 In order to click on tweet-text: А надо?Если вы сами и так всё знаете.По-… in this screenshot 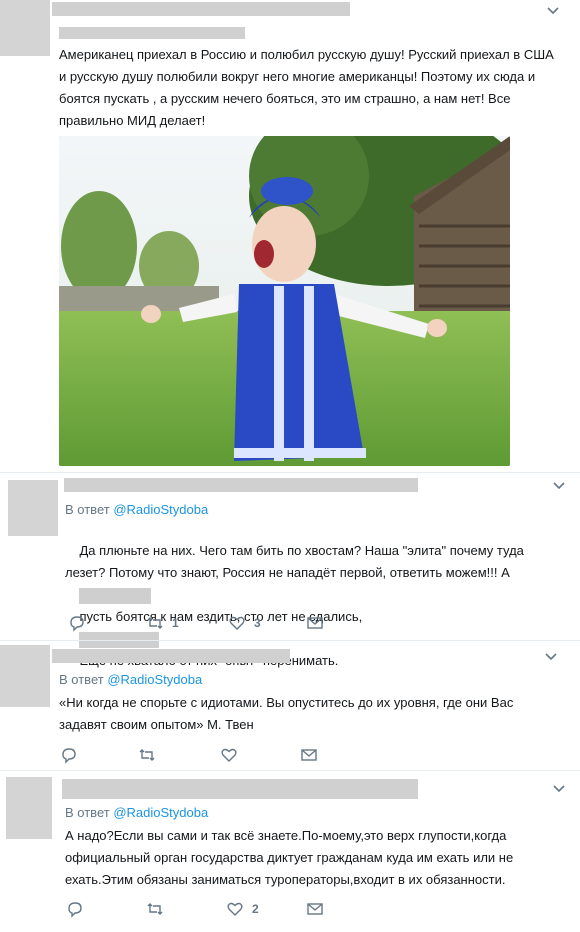, I will do `click(291, 857)`.